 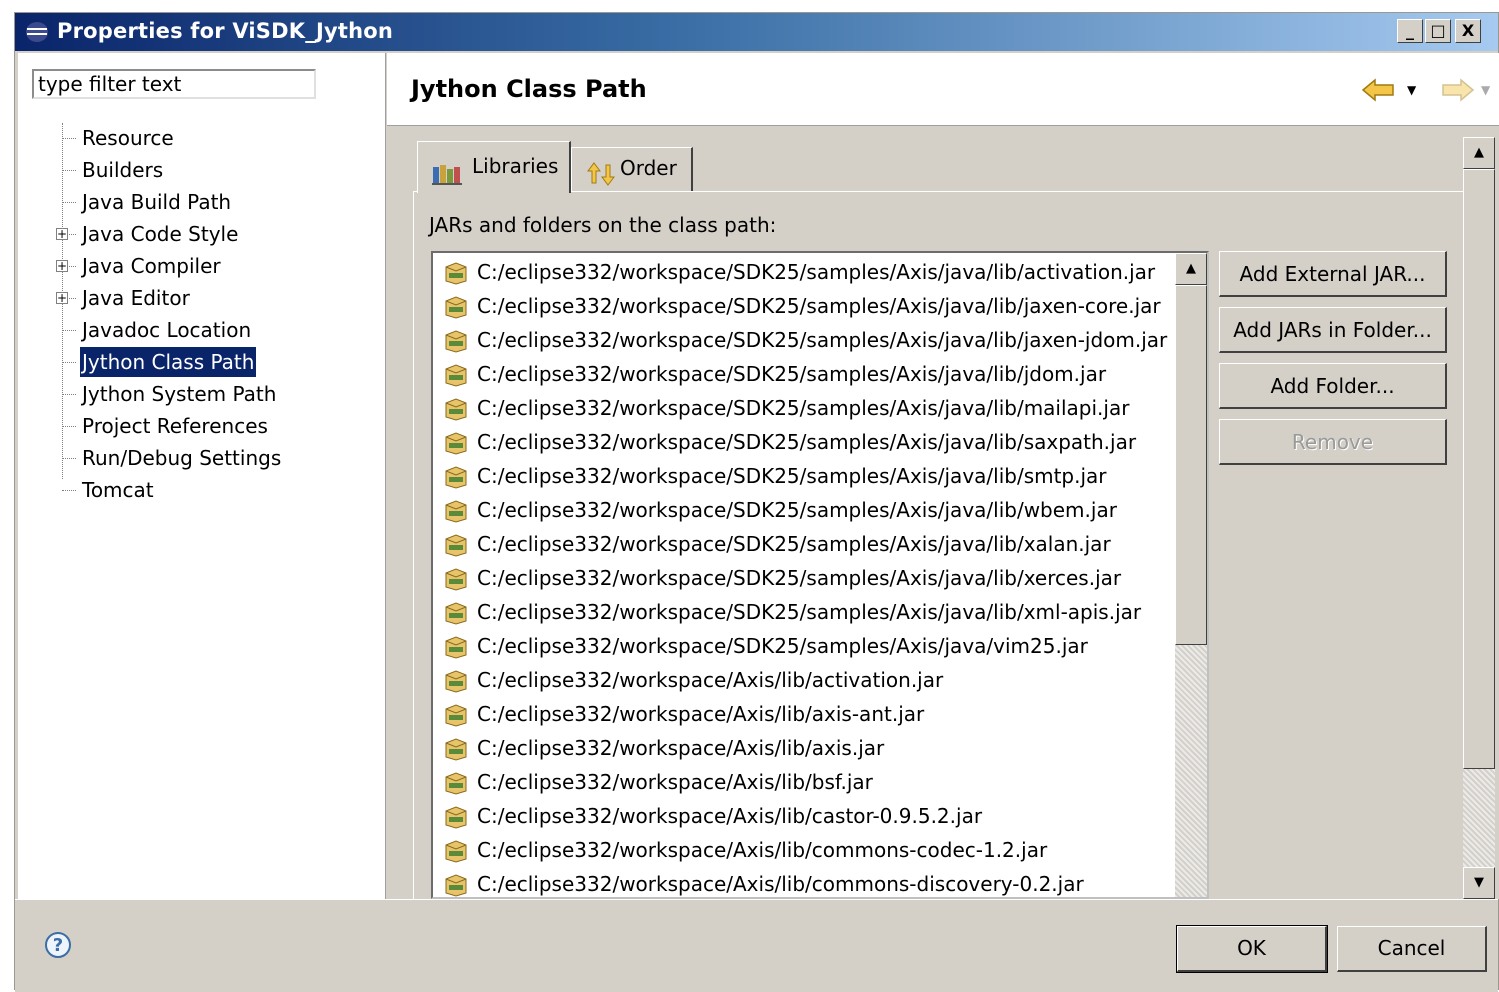 I want to click on page-scrollbar: ▲ ▼, so click(x=1479, y=518).